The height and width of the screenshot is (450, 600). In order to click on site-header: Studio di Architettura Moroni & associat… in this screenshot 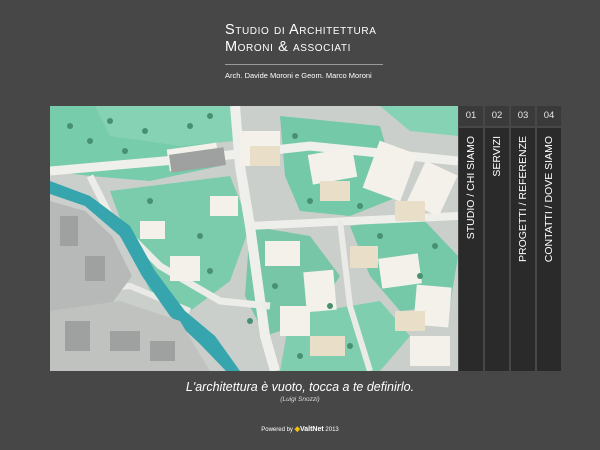, I will do `click(307, 51)`.